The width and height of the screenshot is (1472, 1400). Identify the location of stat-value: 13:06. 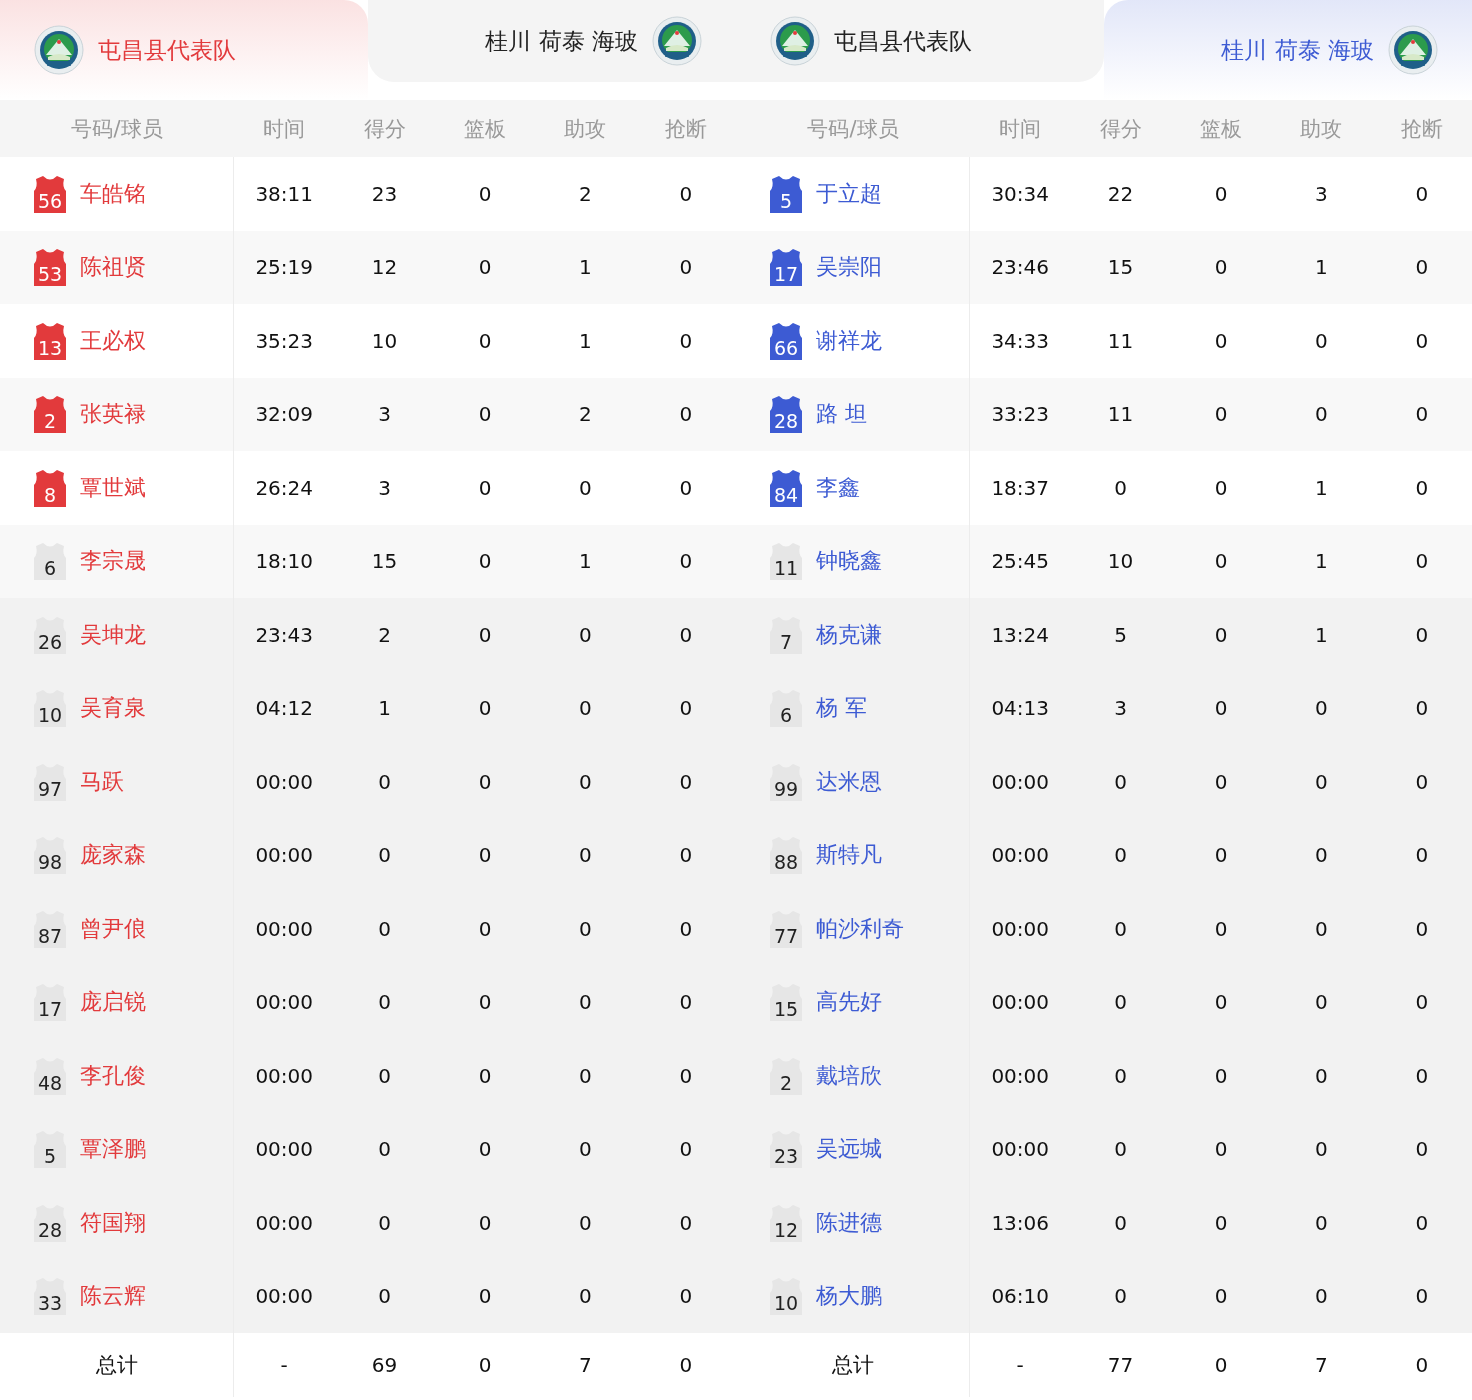
(1020, 1222).